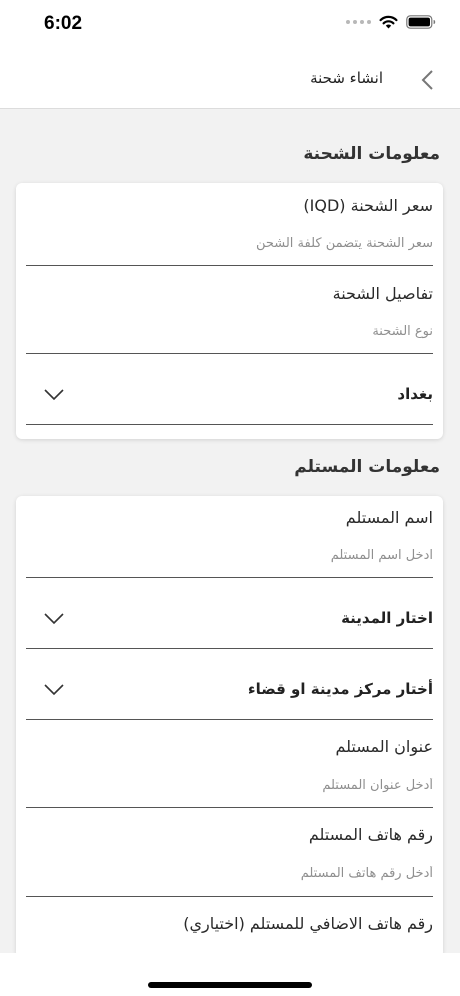 The width and height of the screenshot is (460, 996). I want to click on battery-icon, so click(421, 22).